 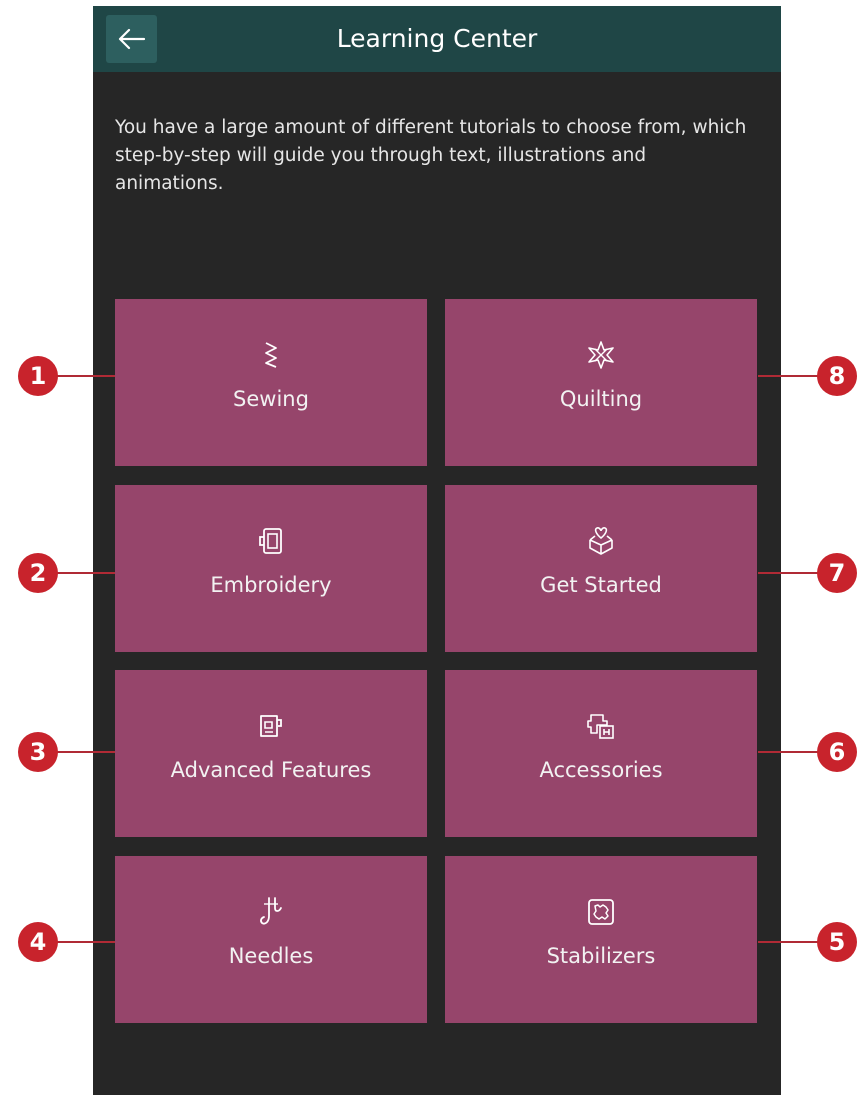 I want to click on gift-heart-icon, so click(x=601, y=541).